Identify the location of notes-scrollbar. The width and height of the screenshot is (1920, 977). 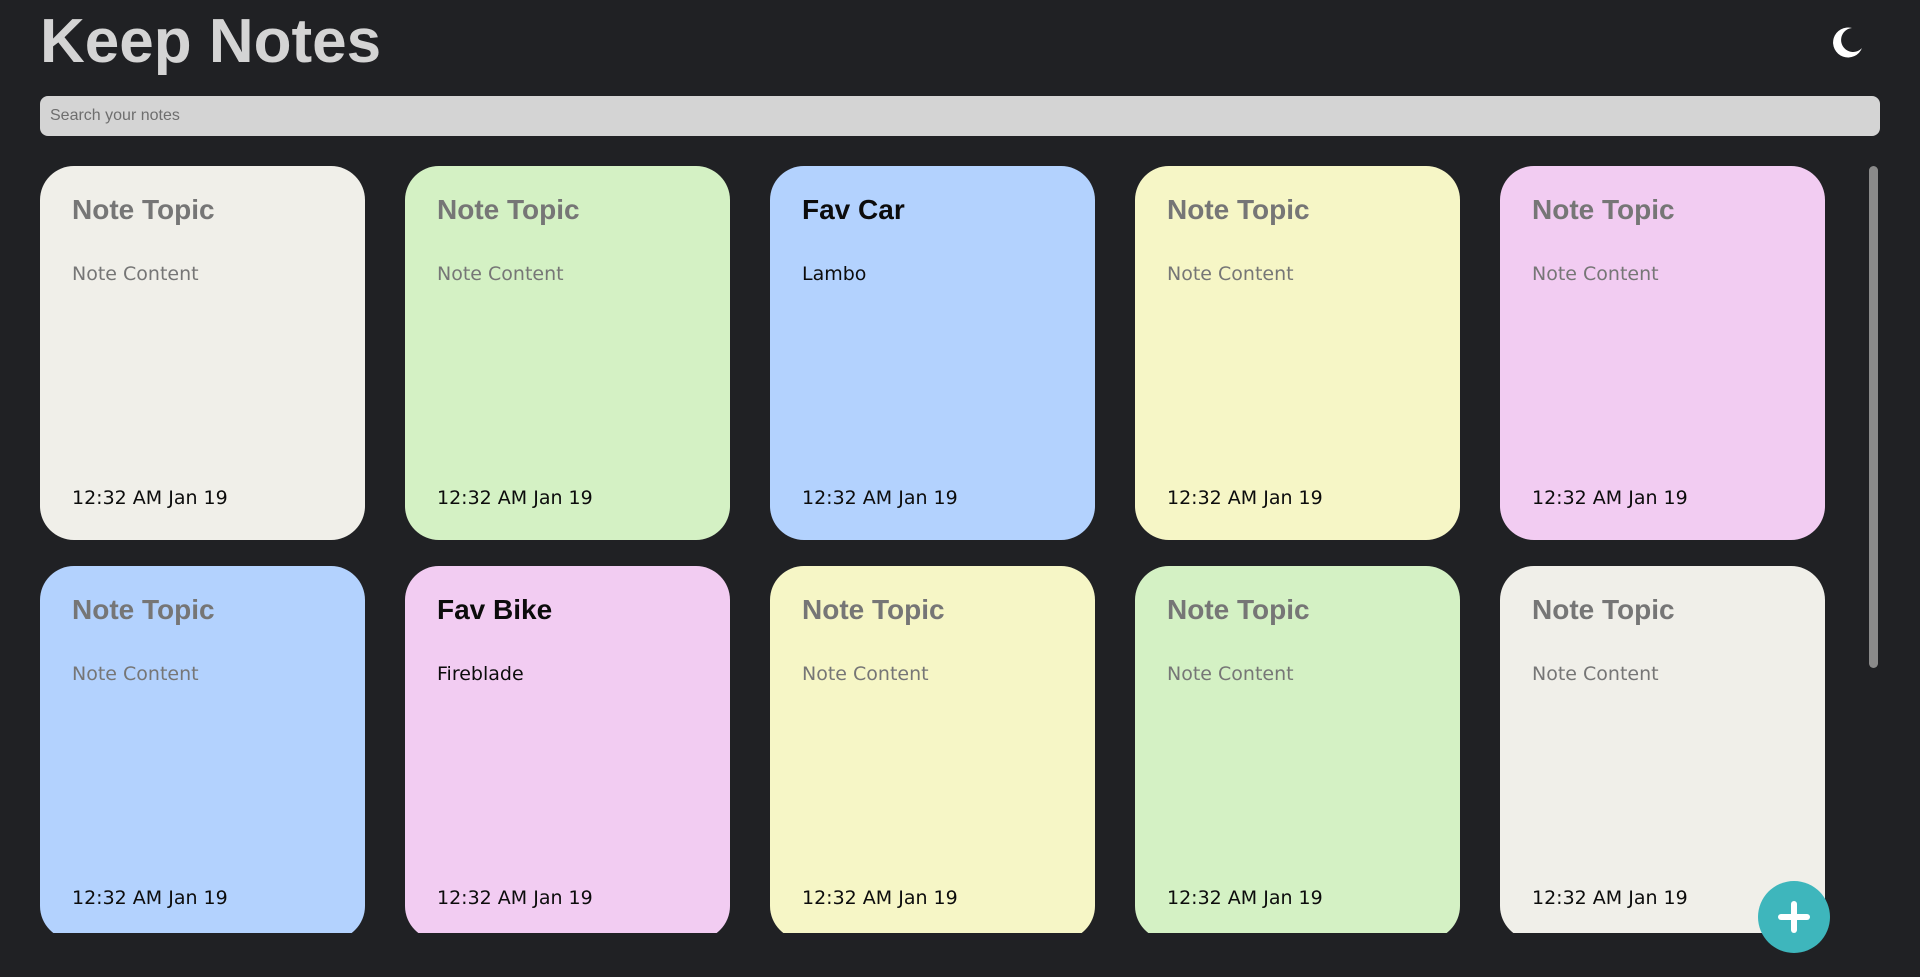
(1873, 549).